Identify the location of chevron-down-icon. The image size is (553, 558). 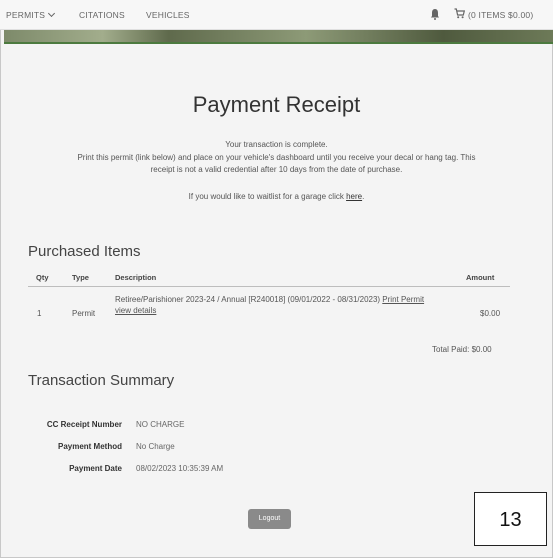
(52, 13).